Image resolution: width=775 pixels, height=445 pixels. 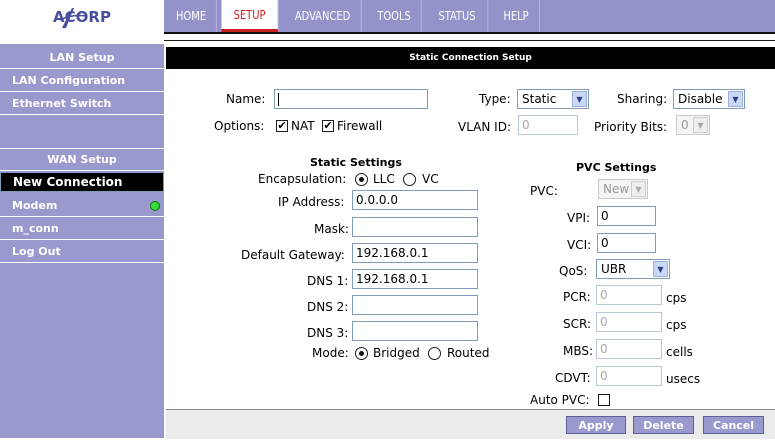 I want to click on qos-select-value: UBR, so click(x=614, y=269).